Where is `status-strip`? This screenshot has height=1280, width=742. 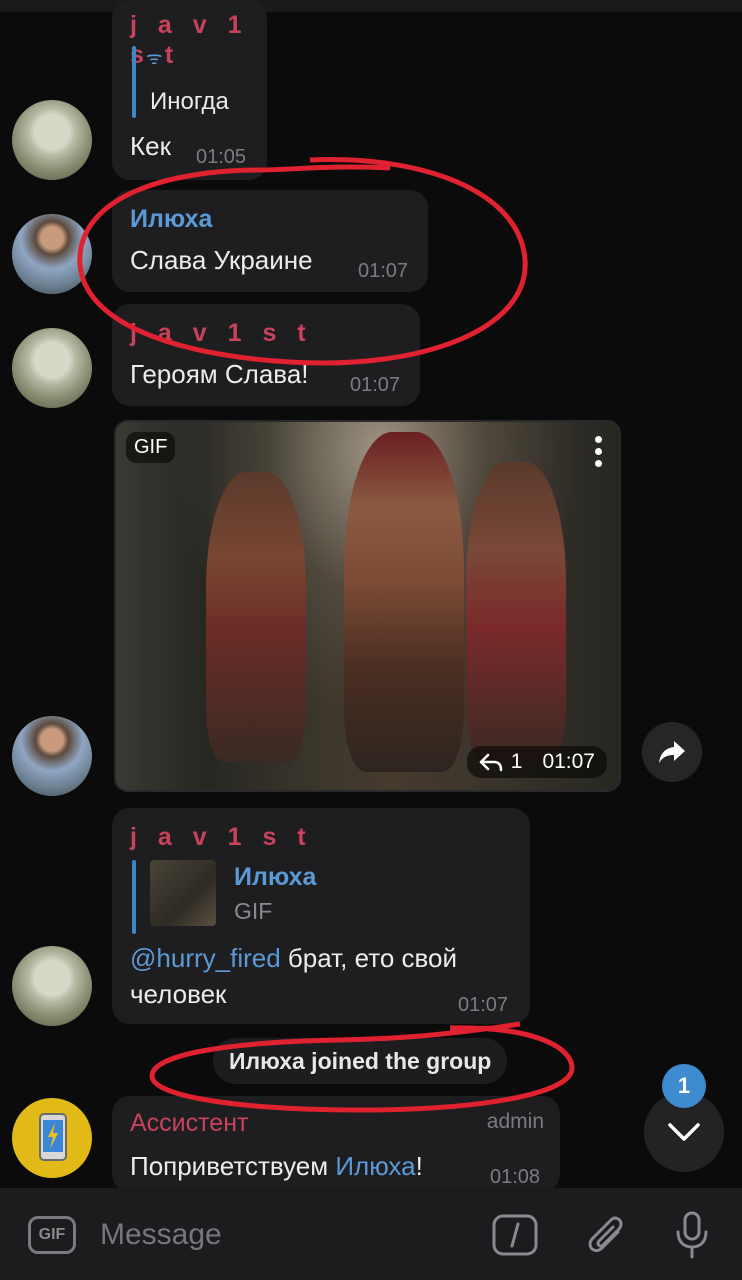
status-strip is located at coordinates (371, 6).